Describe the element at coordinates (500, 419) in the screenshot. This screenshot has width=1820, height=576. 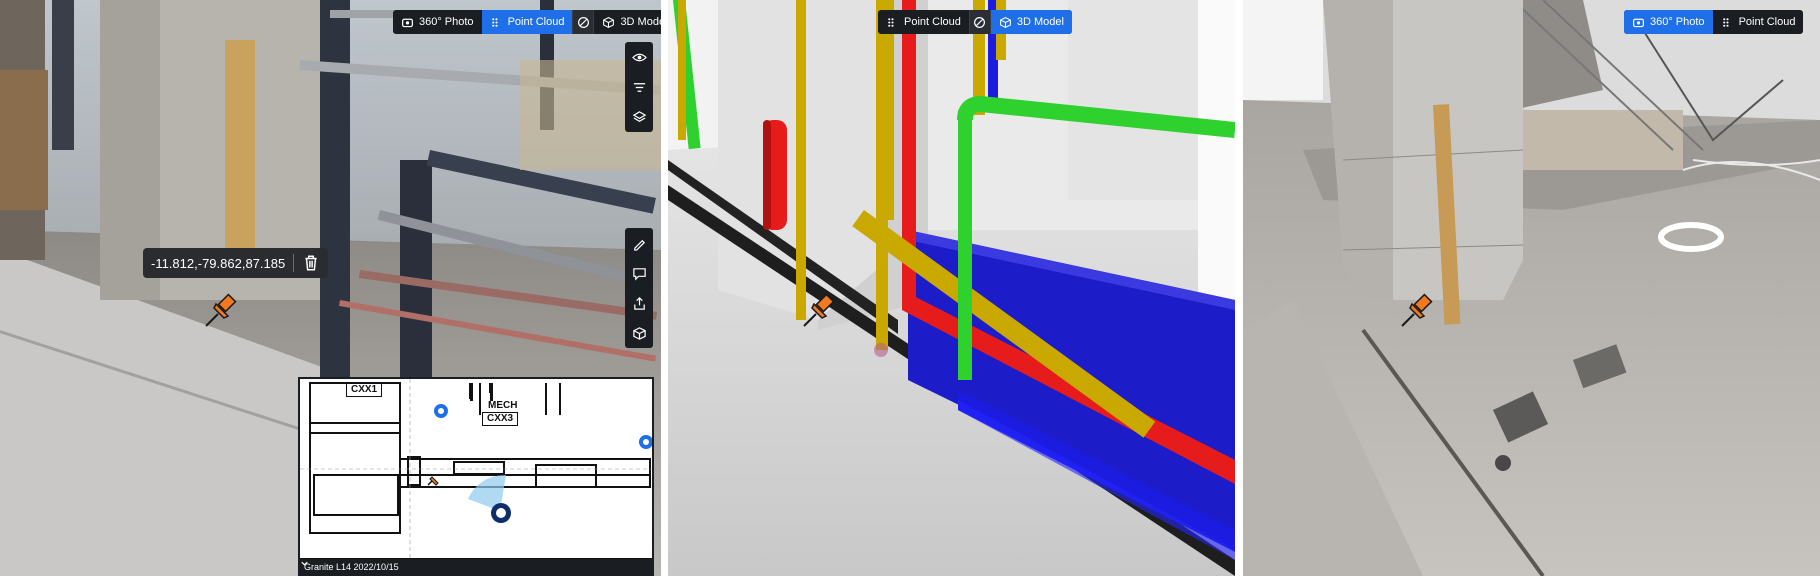
I see `room-label-cxx3: CXX3` at that location.